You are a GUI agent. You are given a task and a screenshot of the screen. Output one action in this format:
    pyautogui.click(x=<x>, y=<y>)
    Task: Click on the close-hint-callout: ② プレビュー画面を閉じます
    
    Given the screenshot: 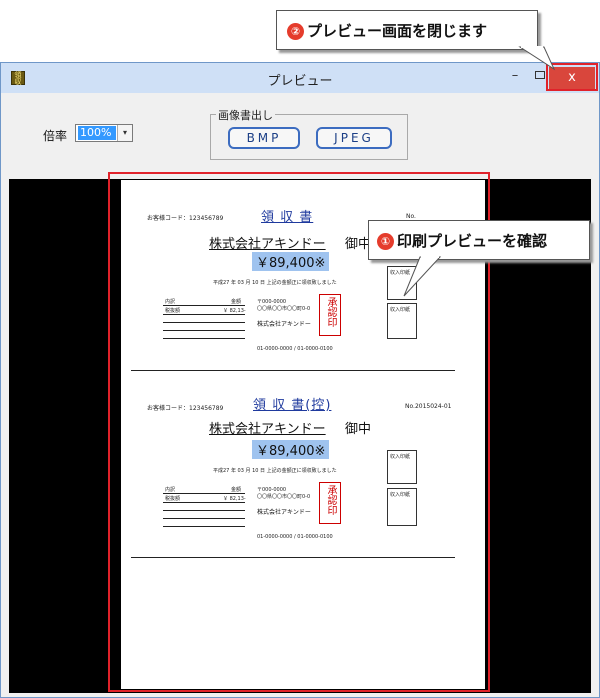 What is the action you would take?
    pyautogui.click(x=407, y=30)
    